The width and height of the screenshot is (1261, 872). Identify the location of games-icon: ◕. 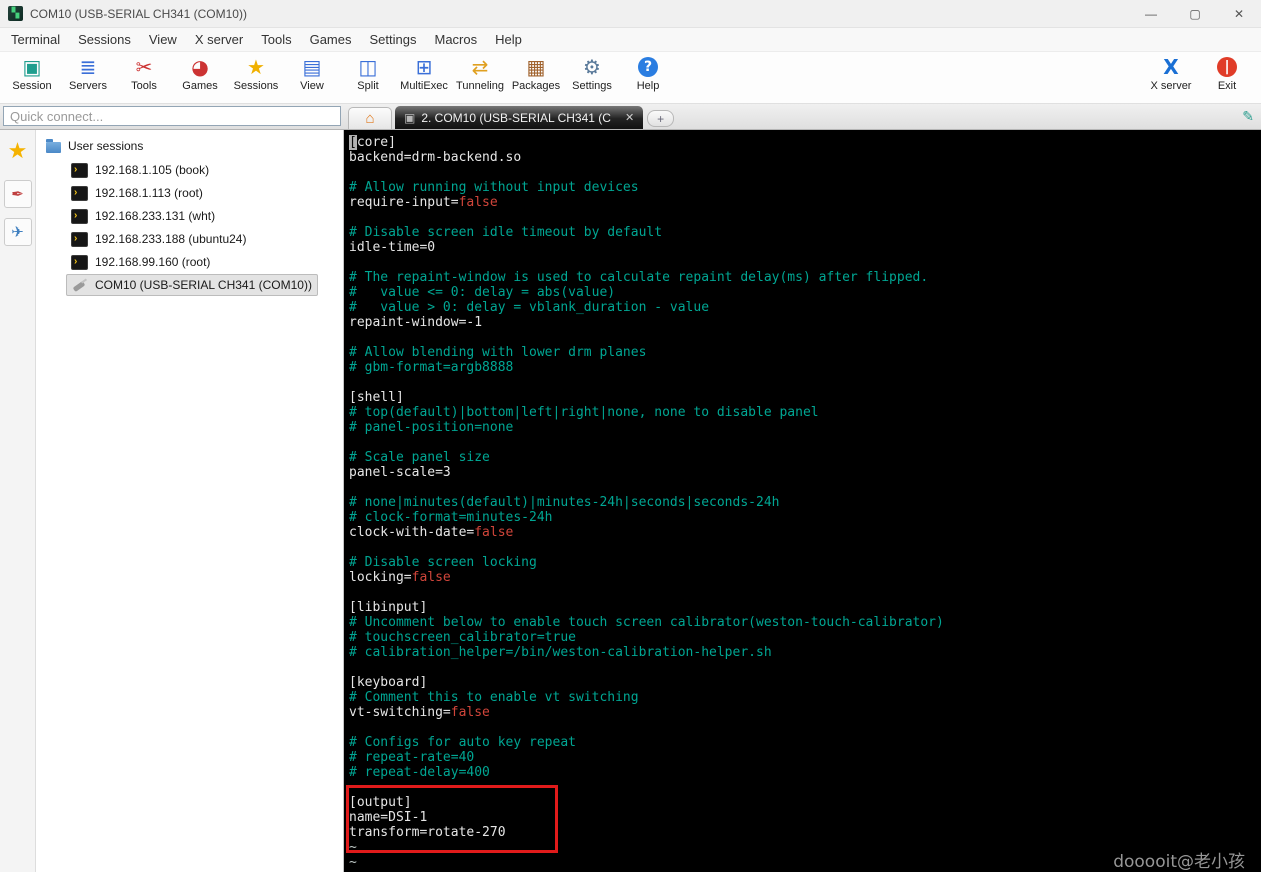
(200, 67).